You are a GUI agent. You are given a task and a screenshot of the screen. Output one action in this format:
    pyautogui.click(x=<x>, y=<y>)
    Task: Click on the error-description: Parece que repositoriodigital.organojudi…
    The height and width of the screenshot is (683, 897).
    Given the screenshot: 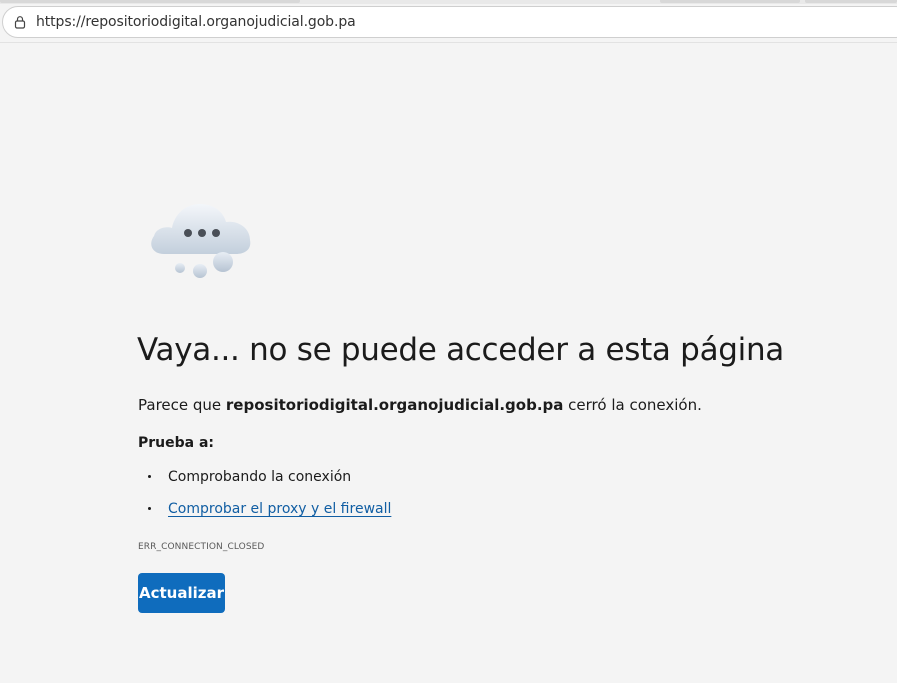 What is the action you would take?
    pyautogui.click(x=420, y=405)
    